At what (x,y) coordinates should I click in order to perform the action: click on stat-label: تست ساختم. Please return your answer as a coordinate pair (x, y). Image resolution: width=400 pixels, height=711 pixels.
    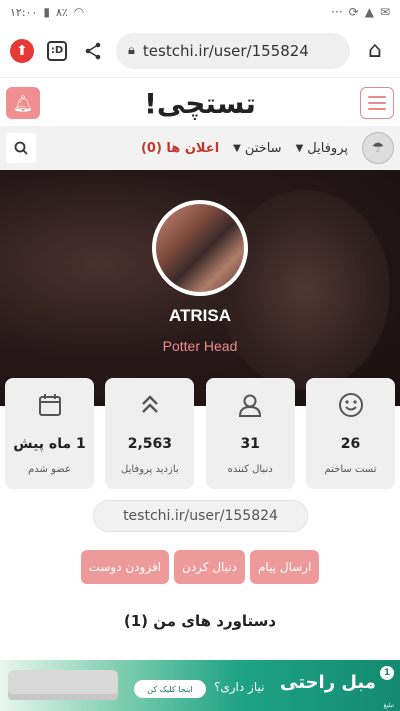
    Looking at the image, I should click on (350, 469).